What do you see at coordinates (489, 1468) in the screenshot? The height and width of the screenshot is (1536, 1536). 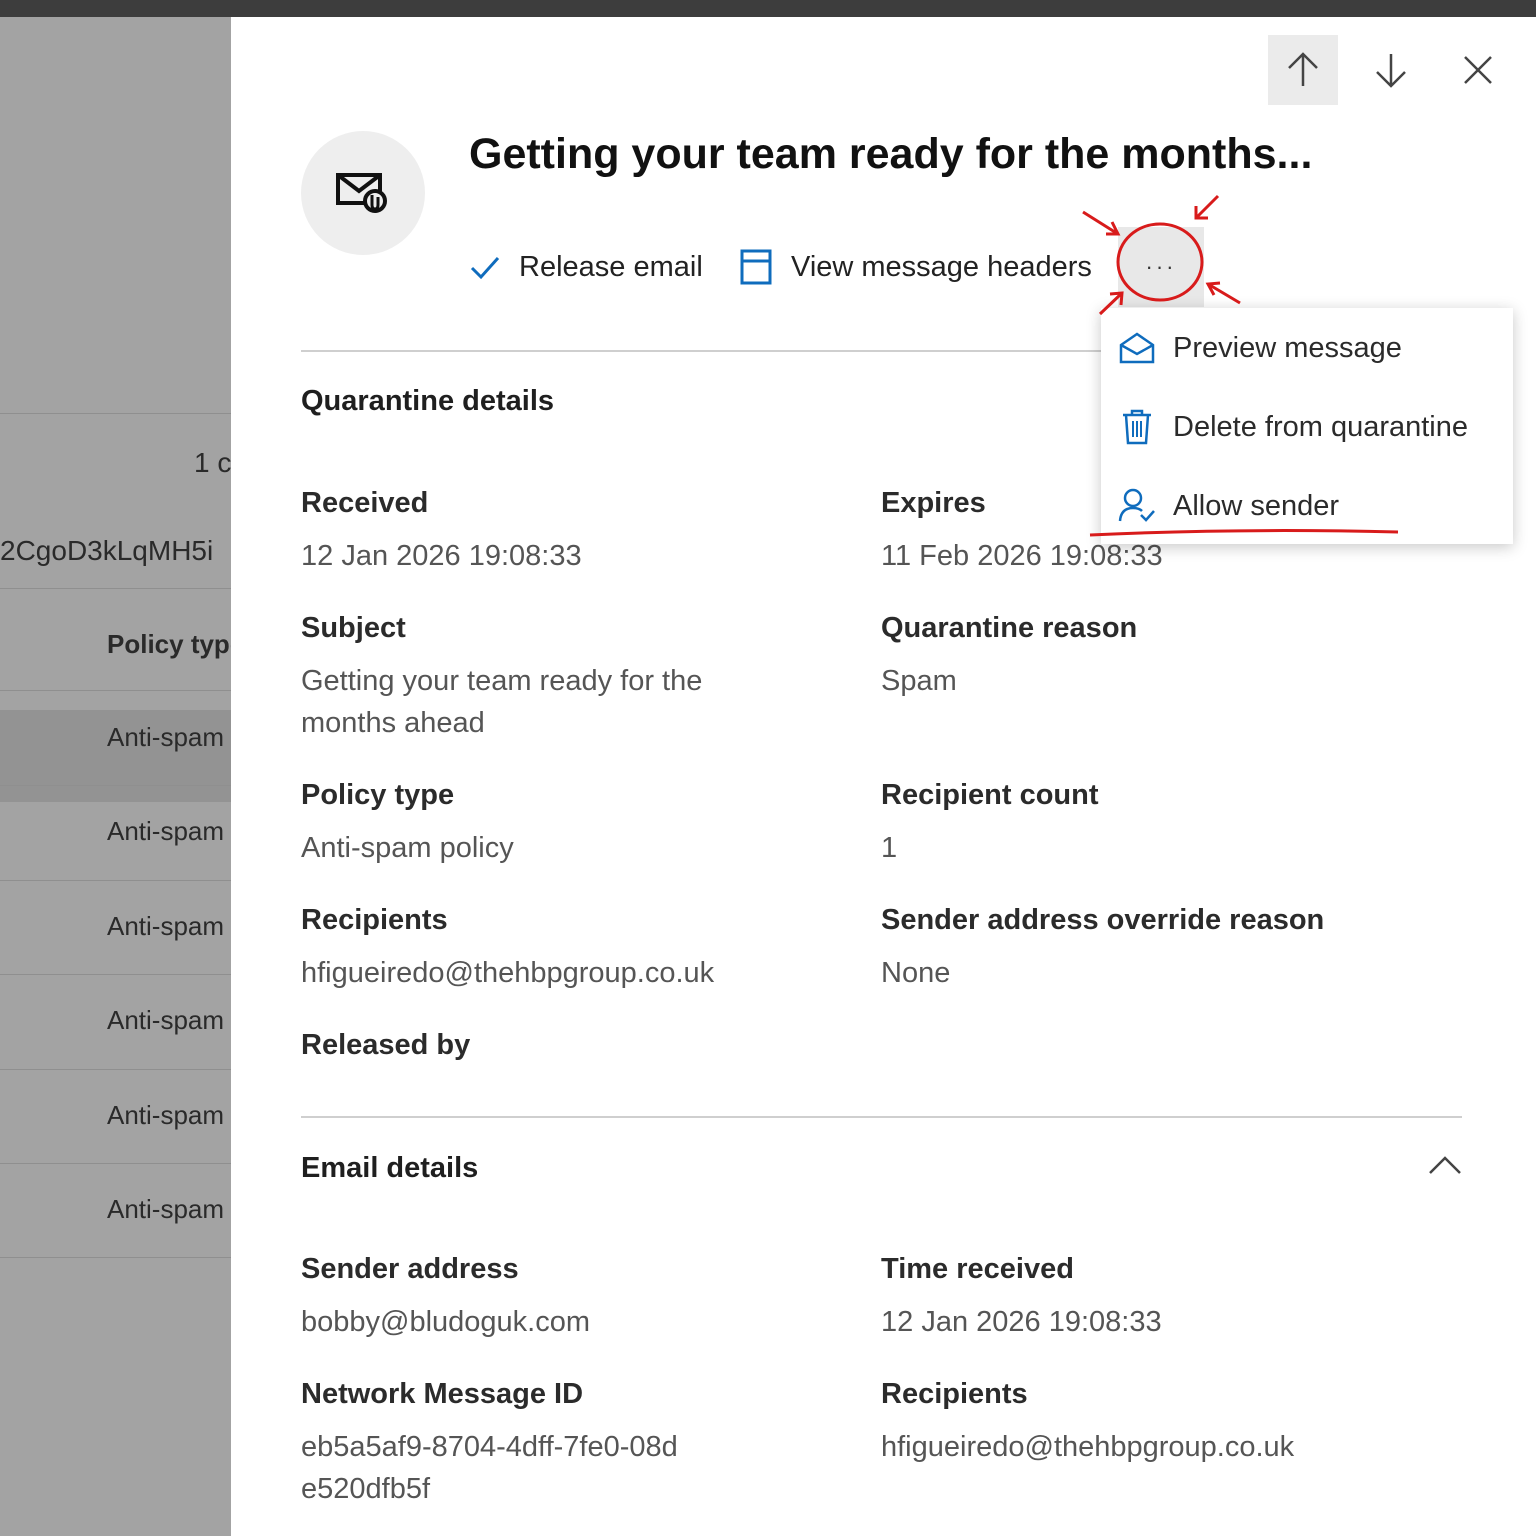 I see `network-message-id-value: eb5a5af9-8704-4dff-7fe0-08de520dfb5f` at bounding box center [489, 1468].